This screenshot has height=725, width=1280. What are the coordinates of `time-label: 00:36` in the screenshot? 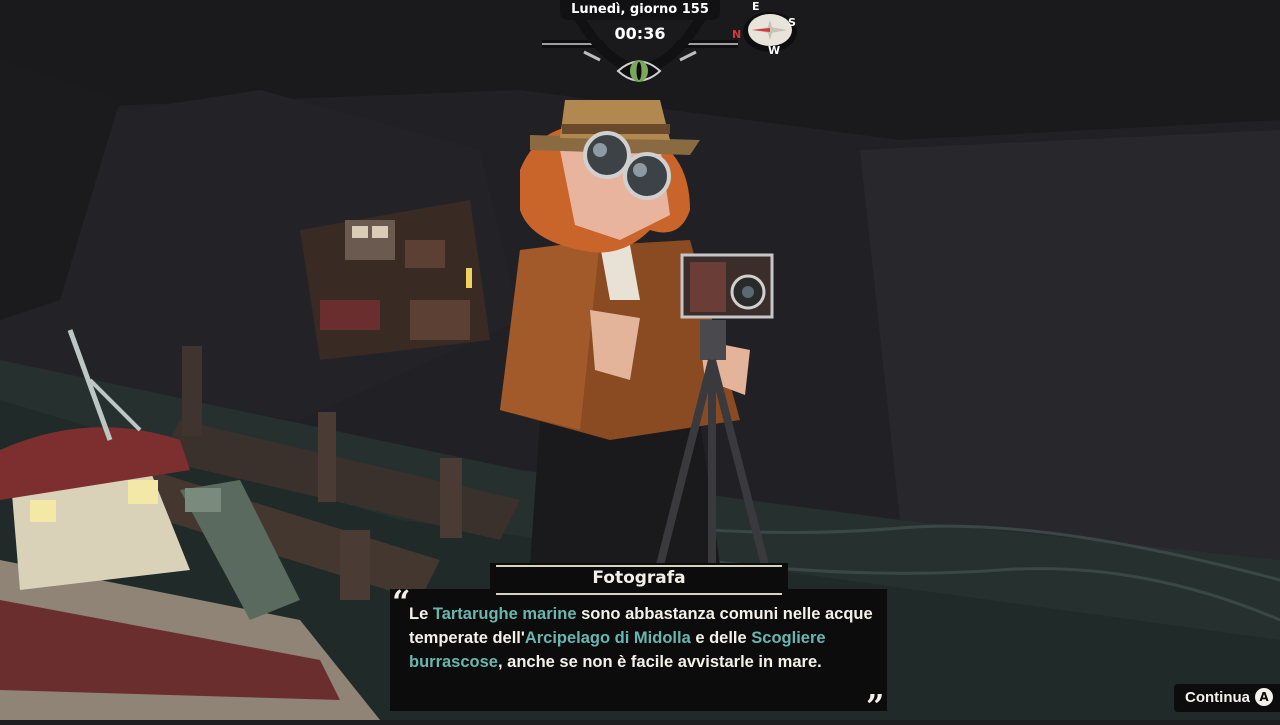 It's located at (640, 33).